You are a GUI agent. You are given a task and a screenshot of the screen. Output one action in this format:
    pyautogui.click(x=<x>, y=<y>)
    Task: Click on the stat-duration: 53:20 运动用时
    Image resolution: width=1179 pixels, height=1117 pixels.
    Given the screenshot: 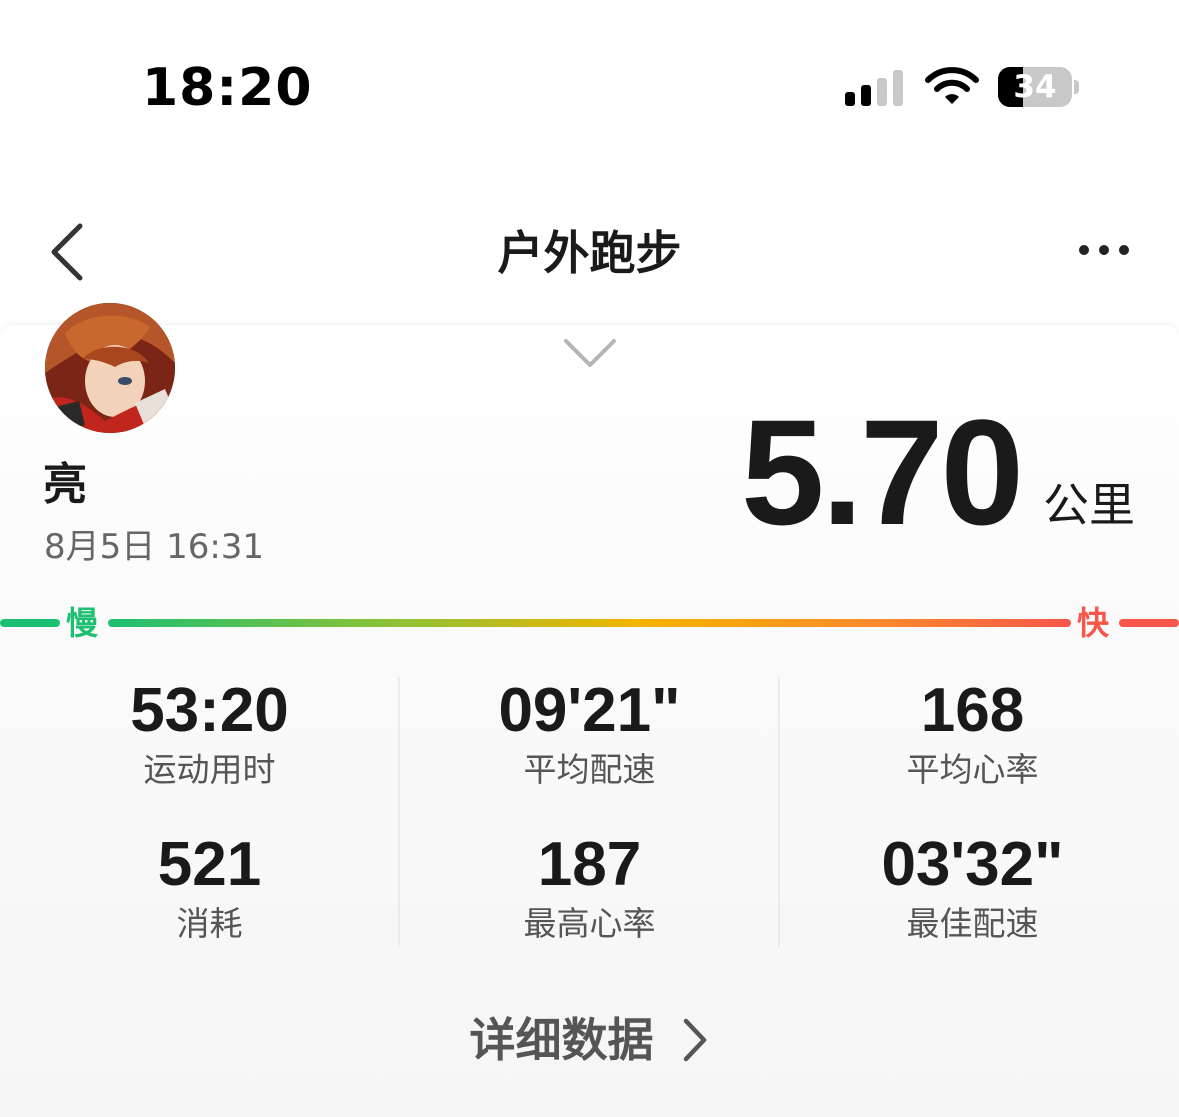 What is the action you would take?
    pyautogui.click(x=209, y=734)
    